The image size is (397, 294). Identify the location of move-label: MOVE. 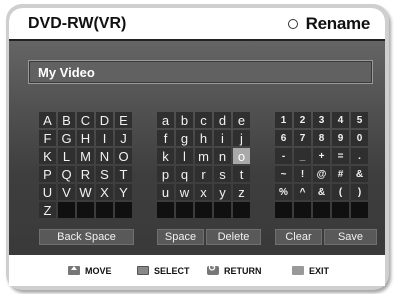
(98, 270).